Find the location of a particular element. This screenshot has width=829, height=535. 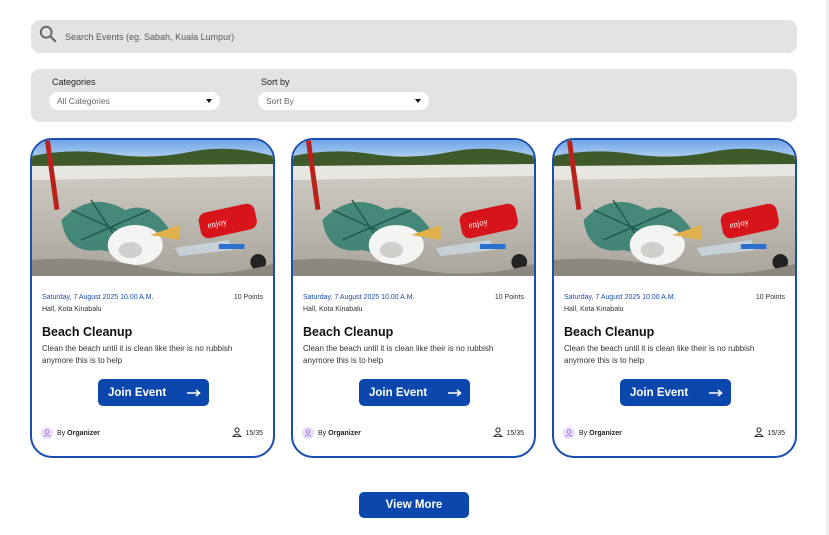

categories-label: Categories is located at coordinates (74, 82).